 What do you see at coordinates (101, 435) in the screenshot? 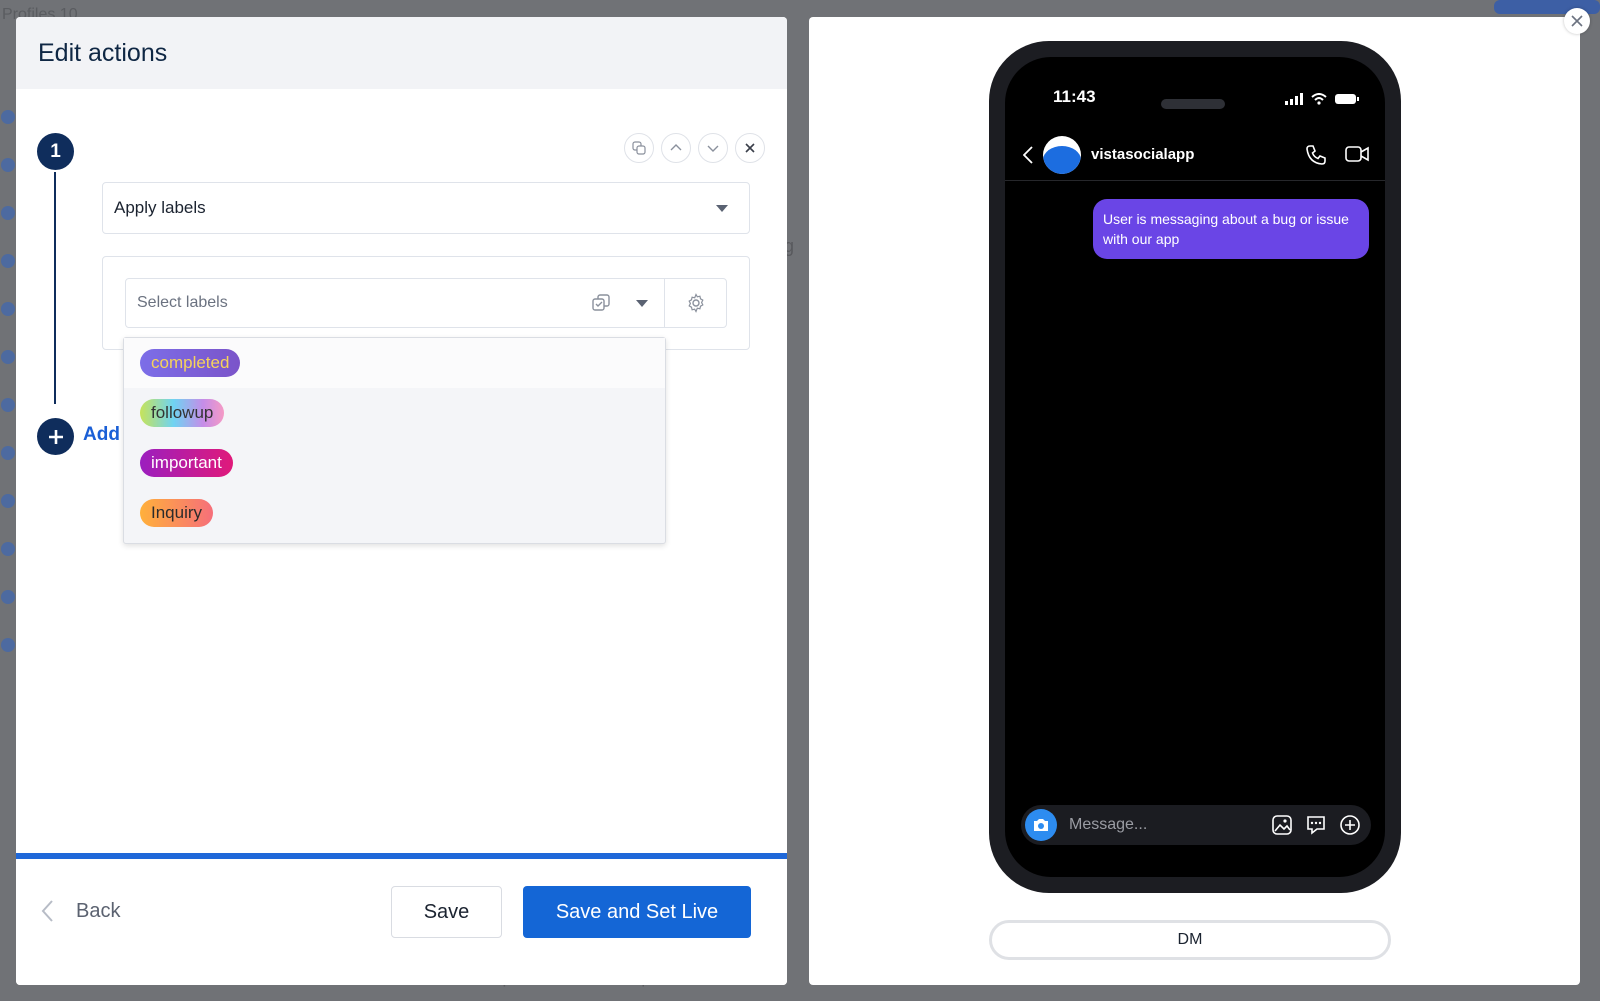
I see `add-action-label: Add` at bounding box center [101, 435].